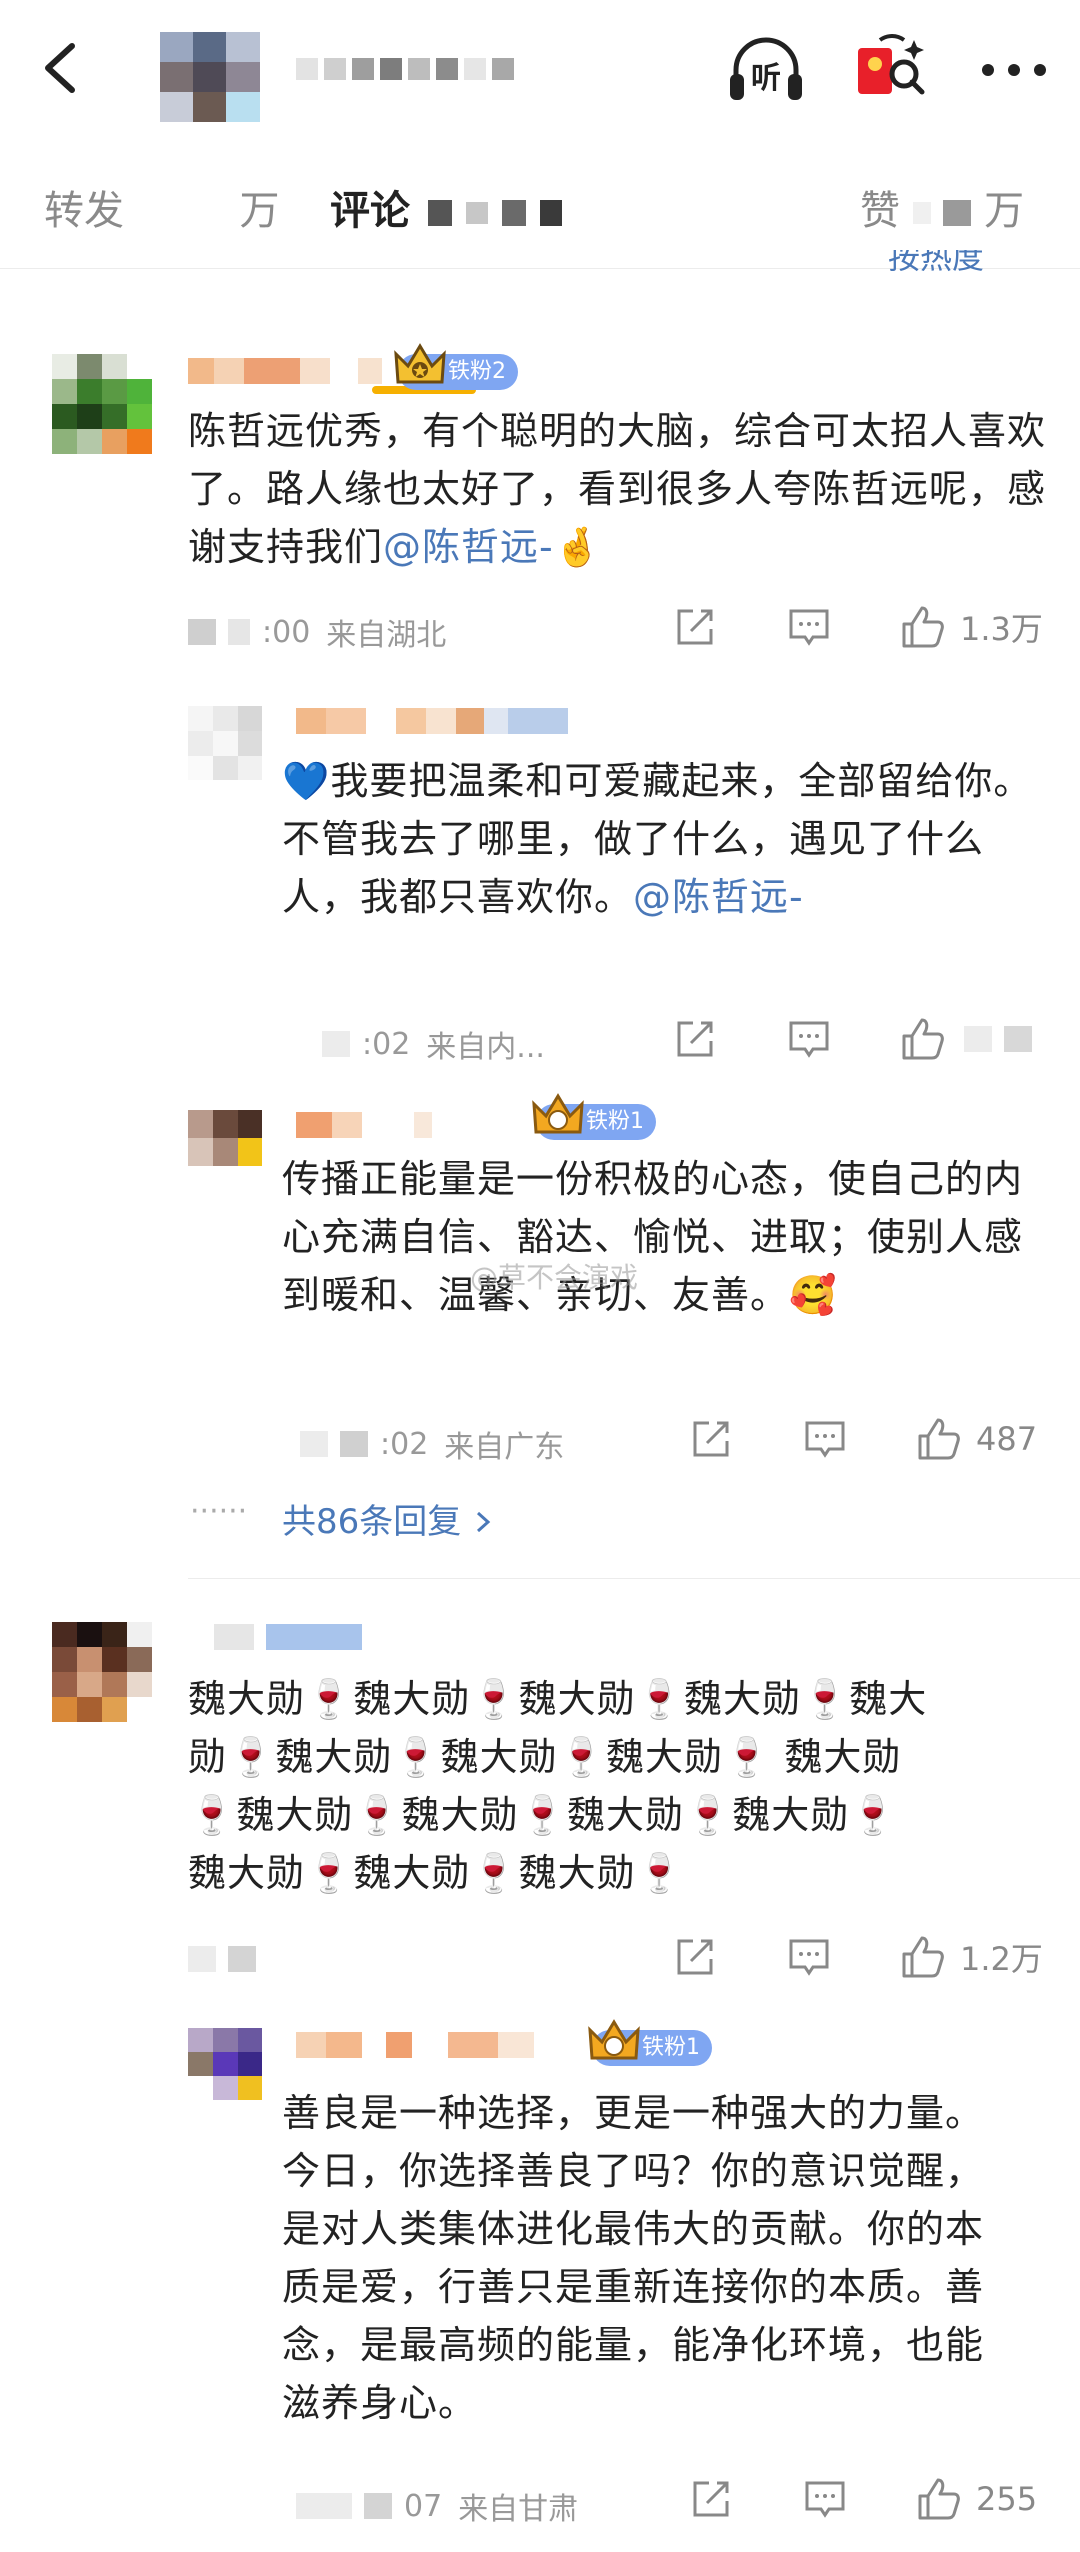 The image size is (1080, 2552). Describe the element at coordinates (578, 547) in the screenshot. I see `emoji: 🤞` at that location.